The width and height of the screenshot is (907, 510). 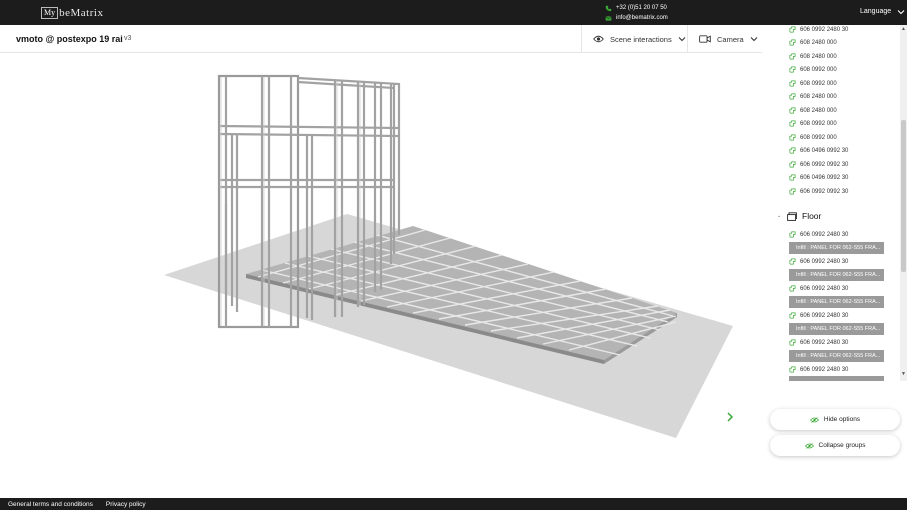 I want to click on language-selector: Language, so click(x=882, y=11).